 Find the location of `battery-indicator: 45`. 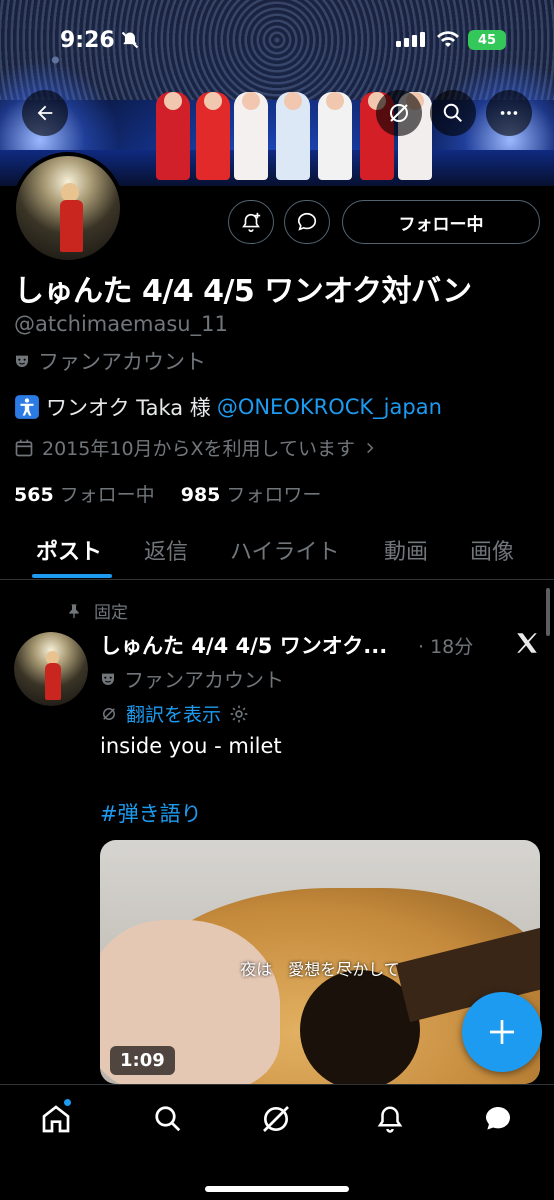

battery-indicator: 45 is located at coordinates (487, 40).